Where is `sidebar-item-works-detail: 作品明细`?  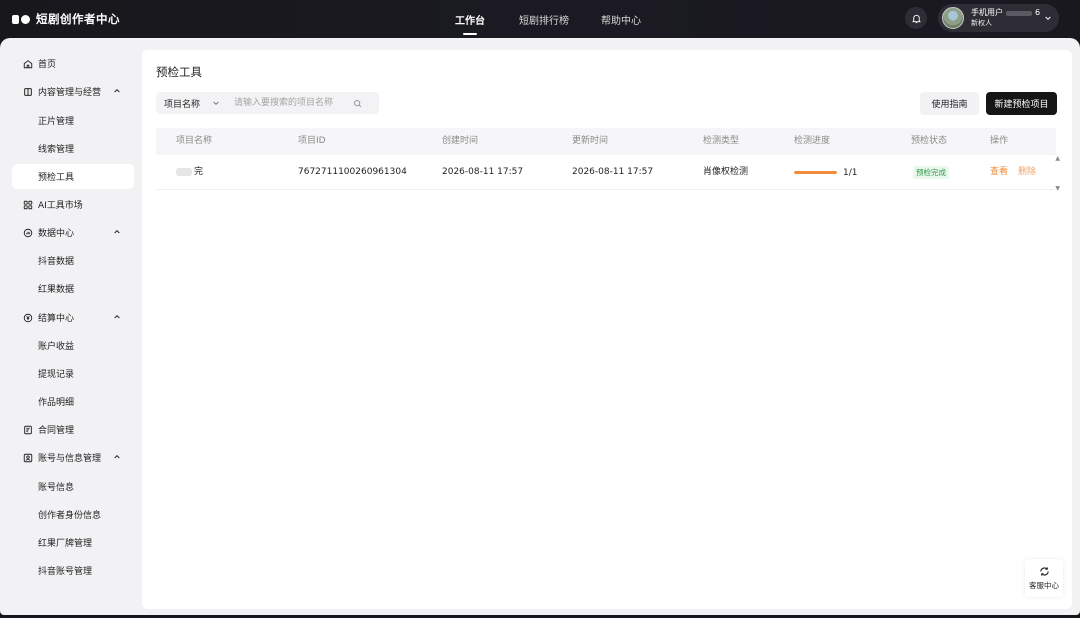 sidebar-item-works-detail: 作品明细 is located at coordinates (73, 401).